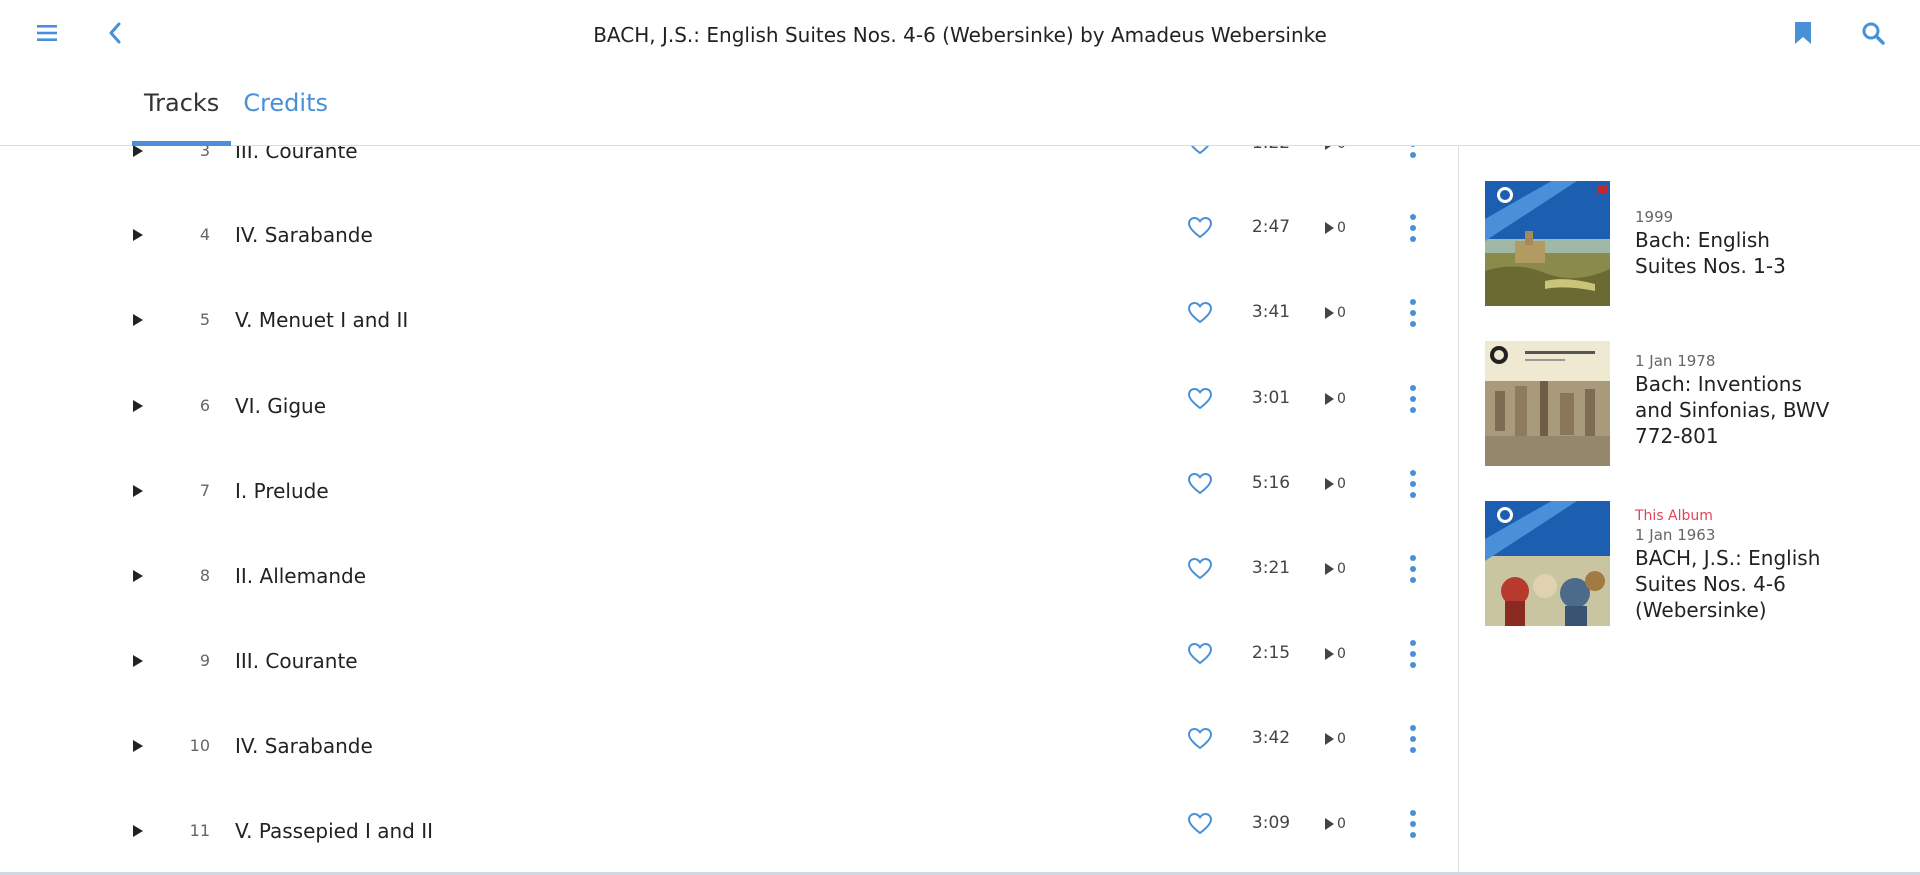  I want to click on album-info: 1999 Bach: English Suites Nos. 1-3, so click(1735, 230).